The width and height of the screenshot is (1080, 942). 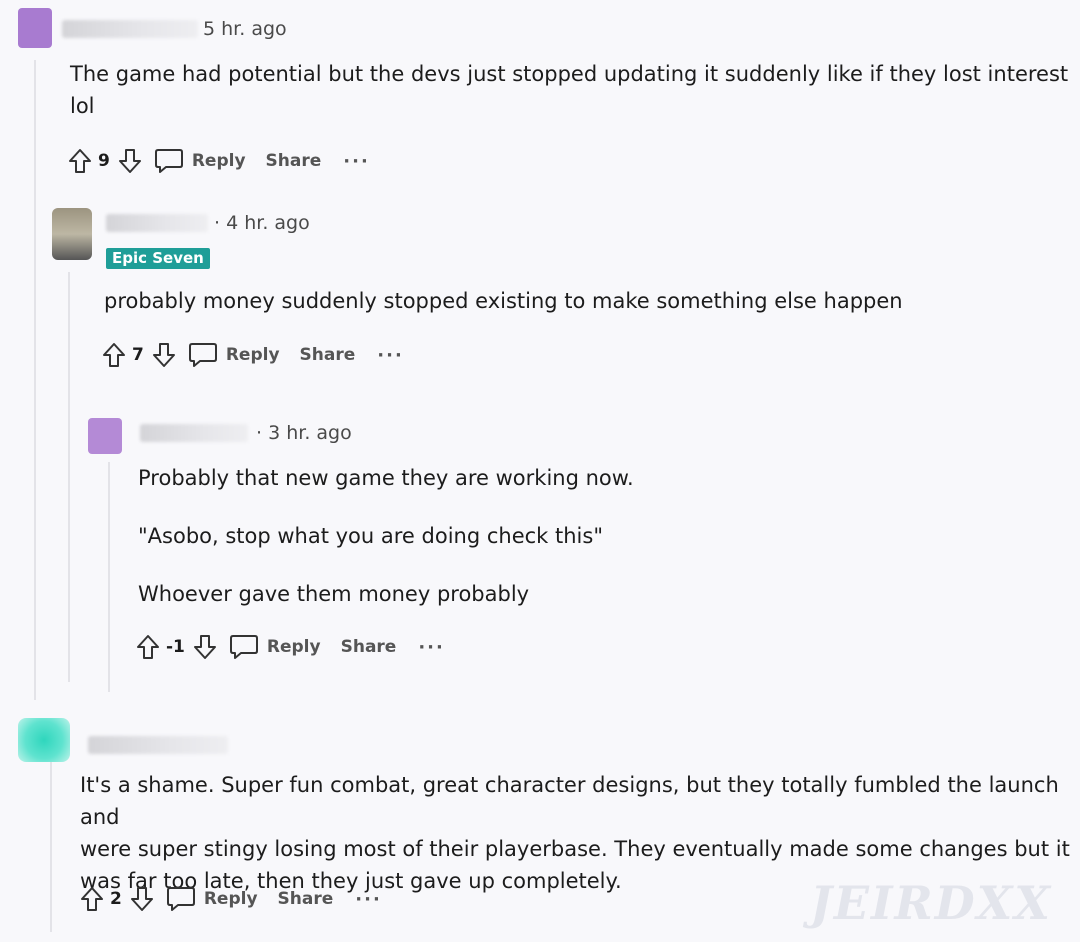 I want to click on comment-actions: 2 Reply Share ···, so click(x=230, y=899).